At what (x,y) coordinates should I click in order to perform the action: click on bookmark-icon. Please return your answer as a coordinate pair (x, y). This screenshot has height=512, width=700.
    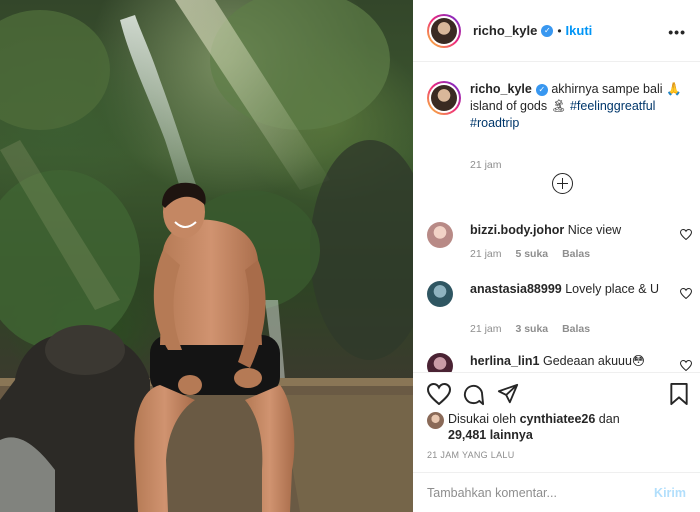
    Looking at the image, I should click on (679, 394).